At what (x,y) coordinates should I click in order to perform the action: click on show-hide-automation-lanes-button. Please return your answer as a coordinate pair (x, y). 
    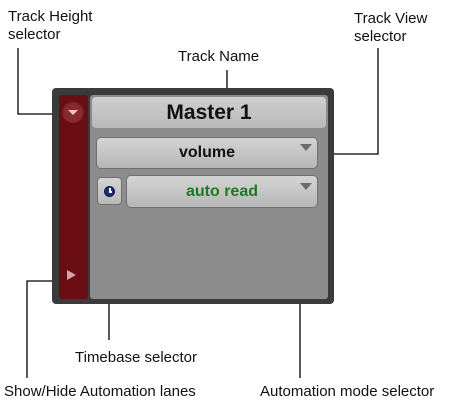
    Looking at the image, I should click on (71, 275).